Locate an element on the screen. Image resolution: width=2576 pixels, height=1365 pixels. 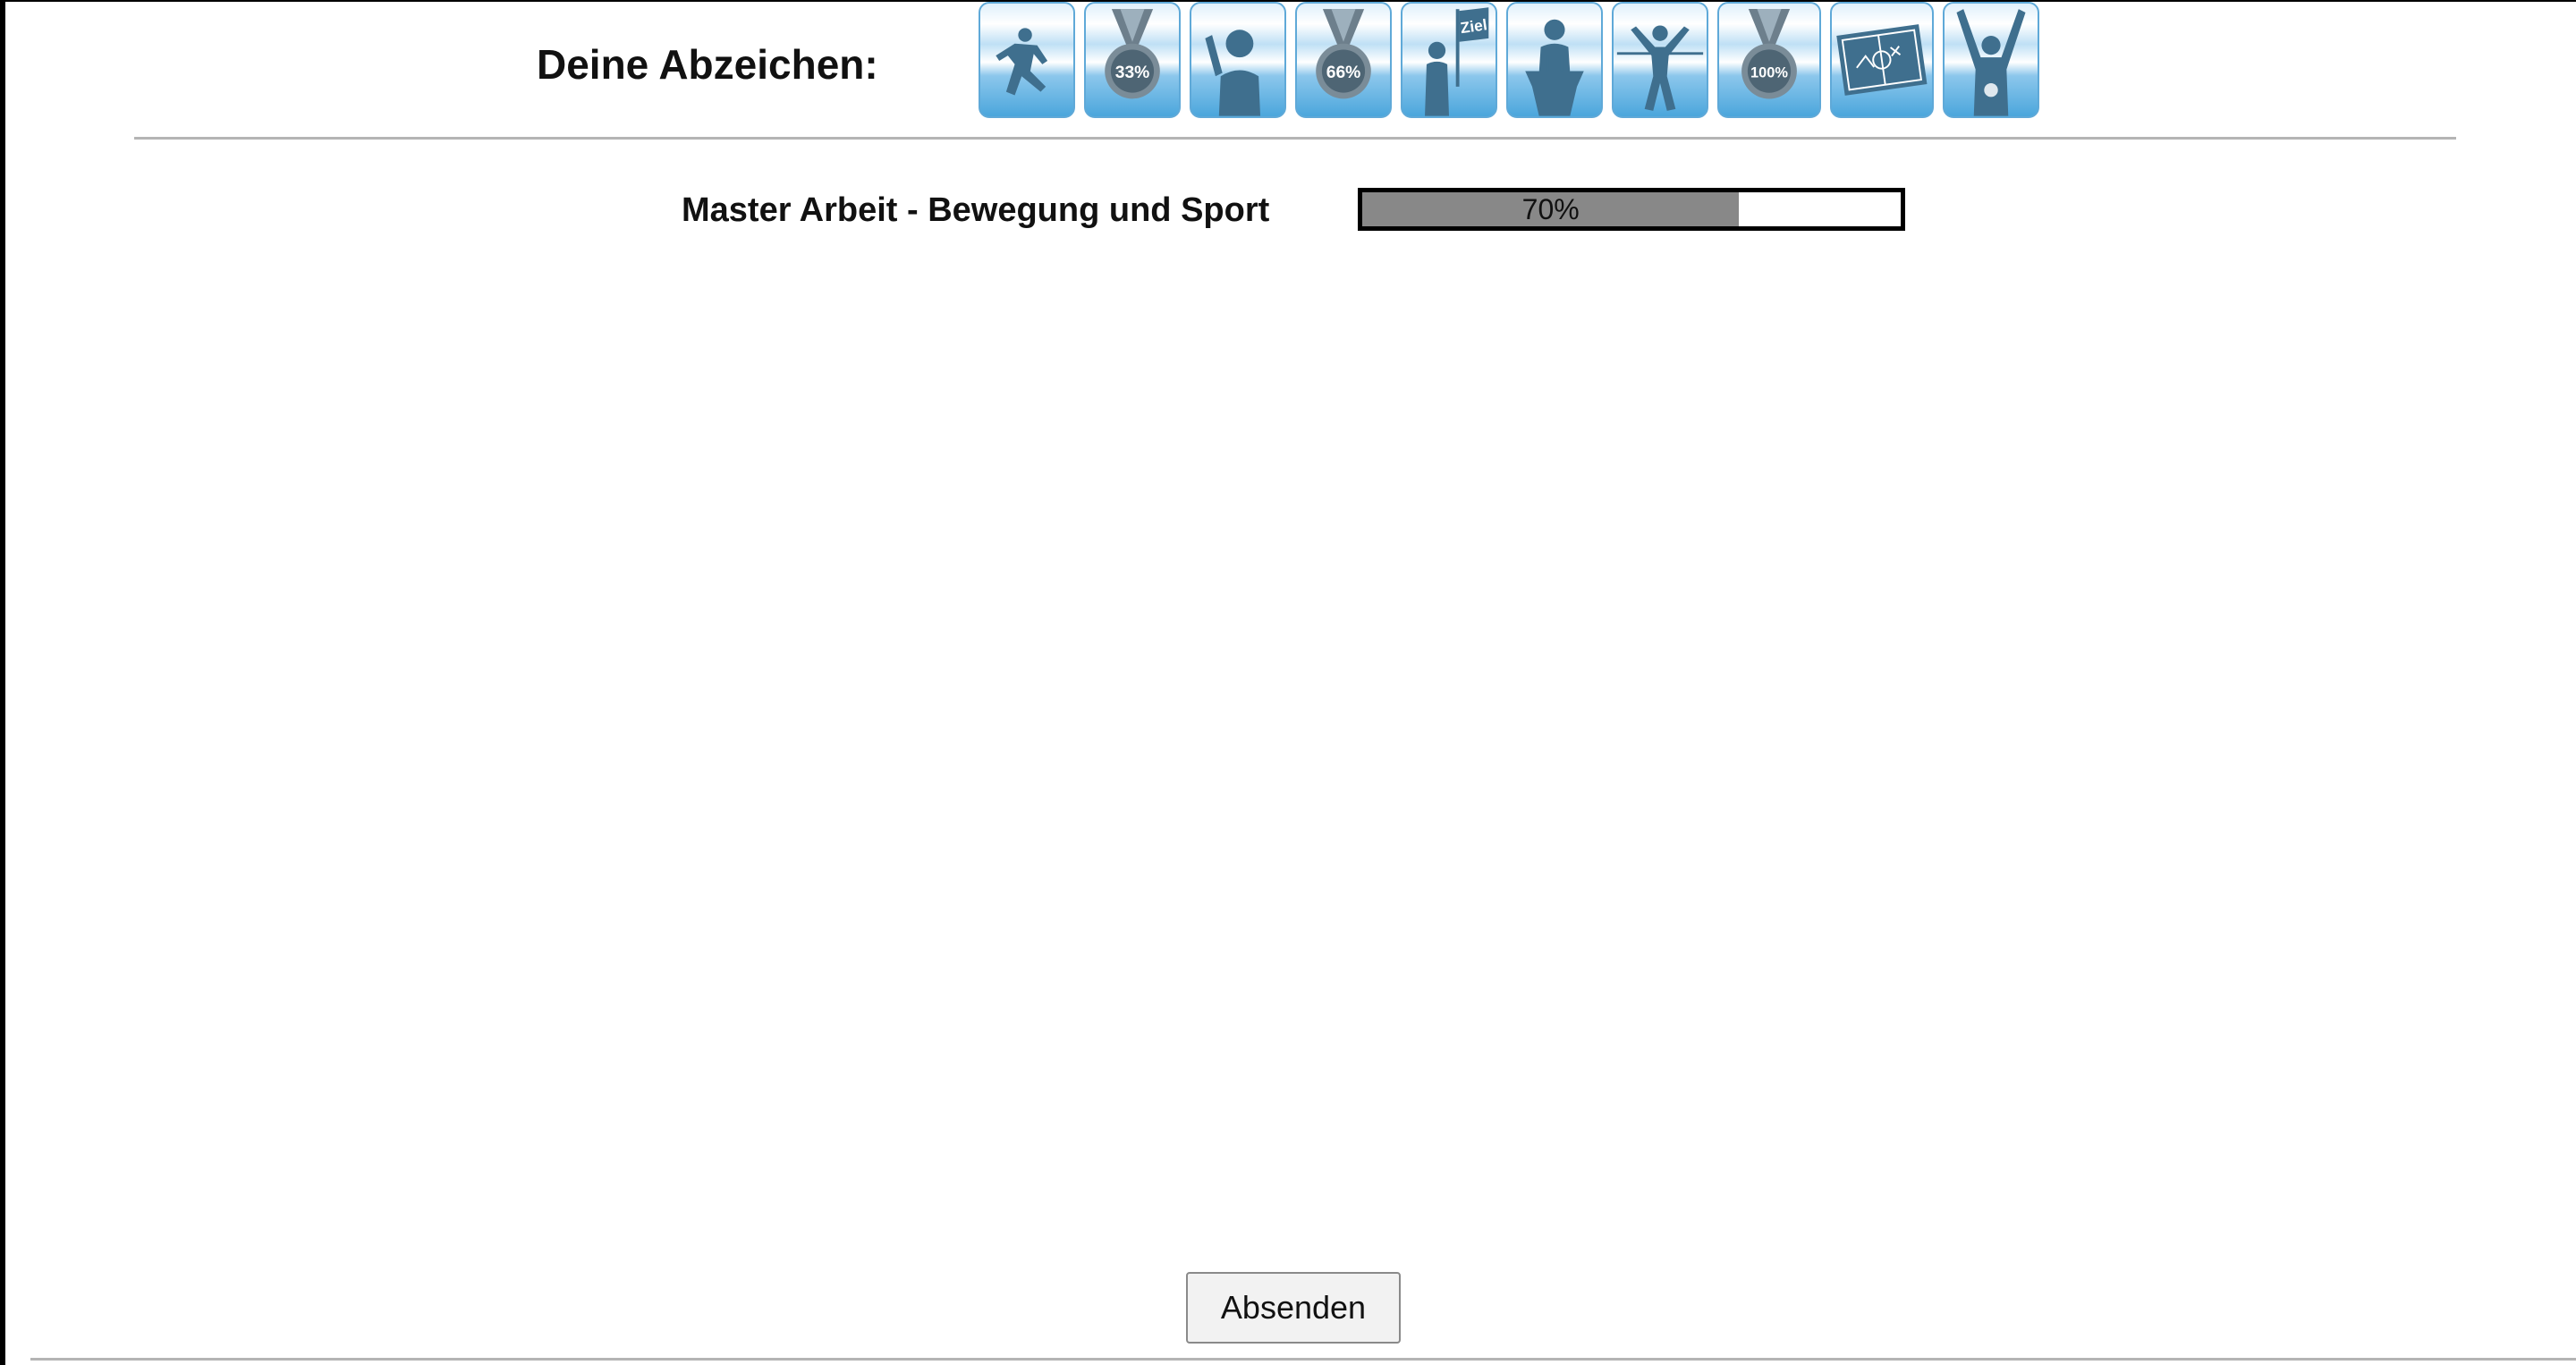
badge-finish-line-runner is located at coordinates (1660, 60).